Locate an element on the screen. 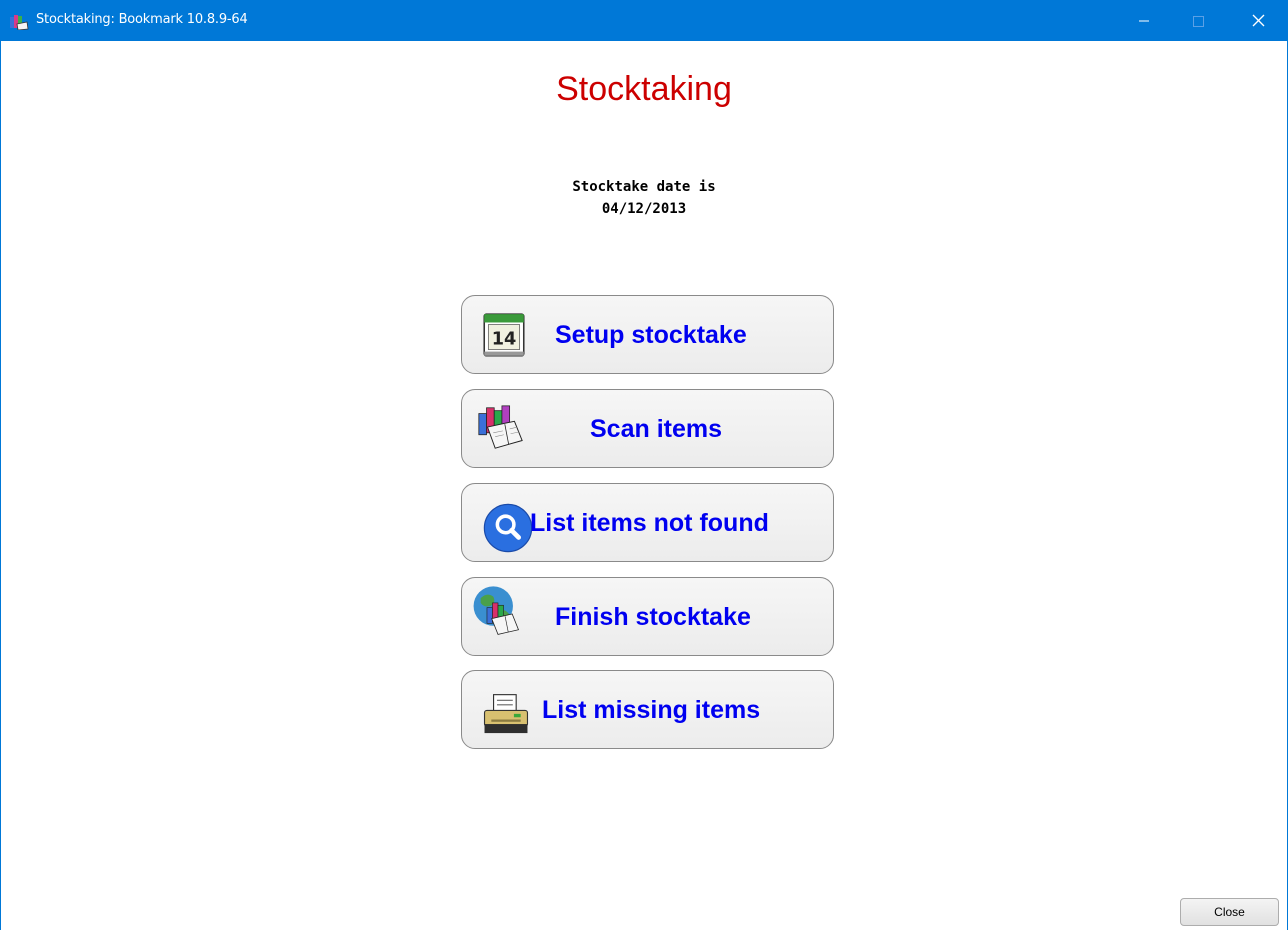  title-bar: Stocktaking: Bookmark 10.8.9-64 is located at coordinates (644, 20).